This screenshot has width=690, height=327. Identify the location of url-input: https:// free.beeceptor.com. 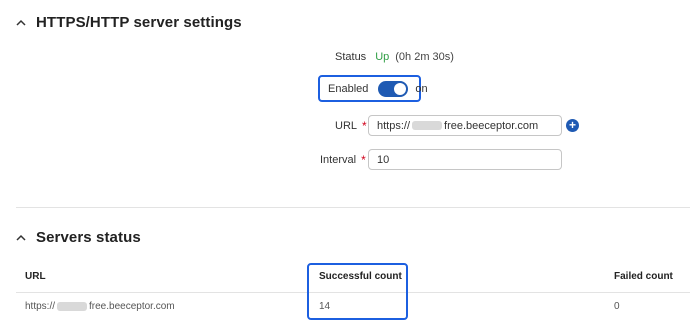
(465, 125).